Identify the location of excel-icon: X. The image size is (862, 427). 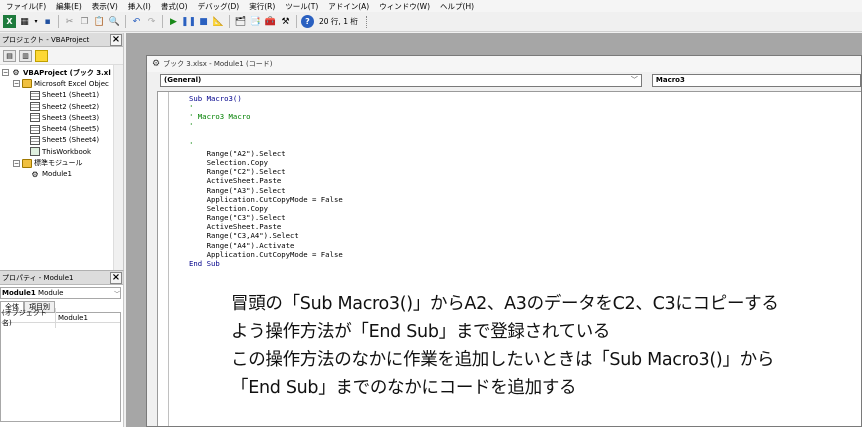
(9, 21).